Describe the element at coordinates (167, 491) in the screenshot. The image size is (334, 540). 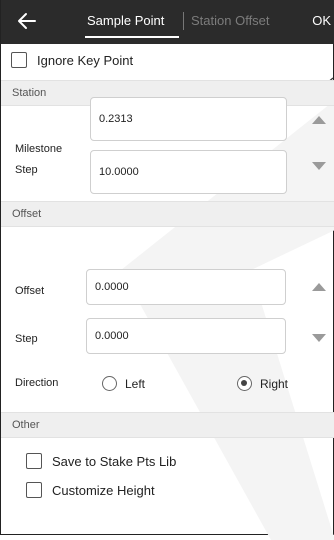
I see `customize-height-row: Customize Height` at that location.